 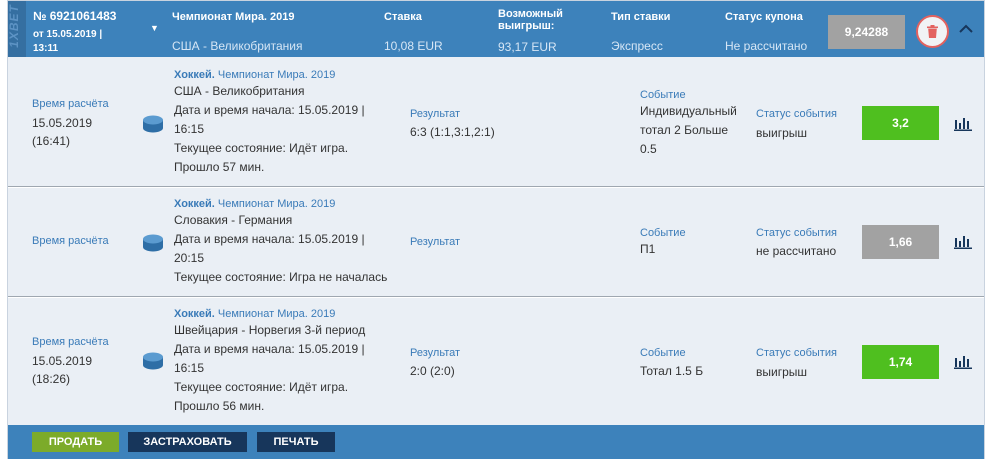 I want to click on event-line-1: Тотал 1.5 Б, so click(x=672, y=371).